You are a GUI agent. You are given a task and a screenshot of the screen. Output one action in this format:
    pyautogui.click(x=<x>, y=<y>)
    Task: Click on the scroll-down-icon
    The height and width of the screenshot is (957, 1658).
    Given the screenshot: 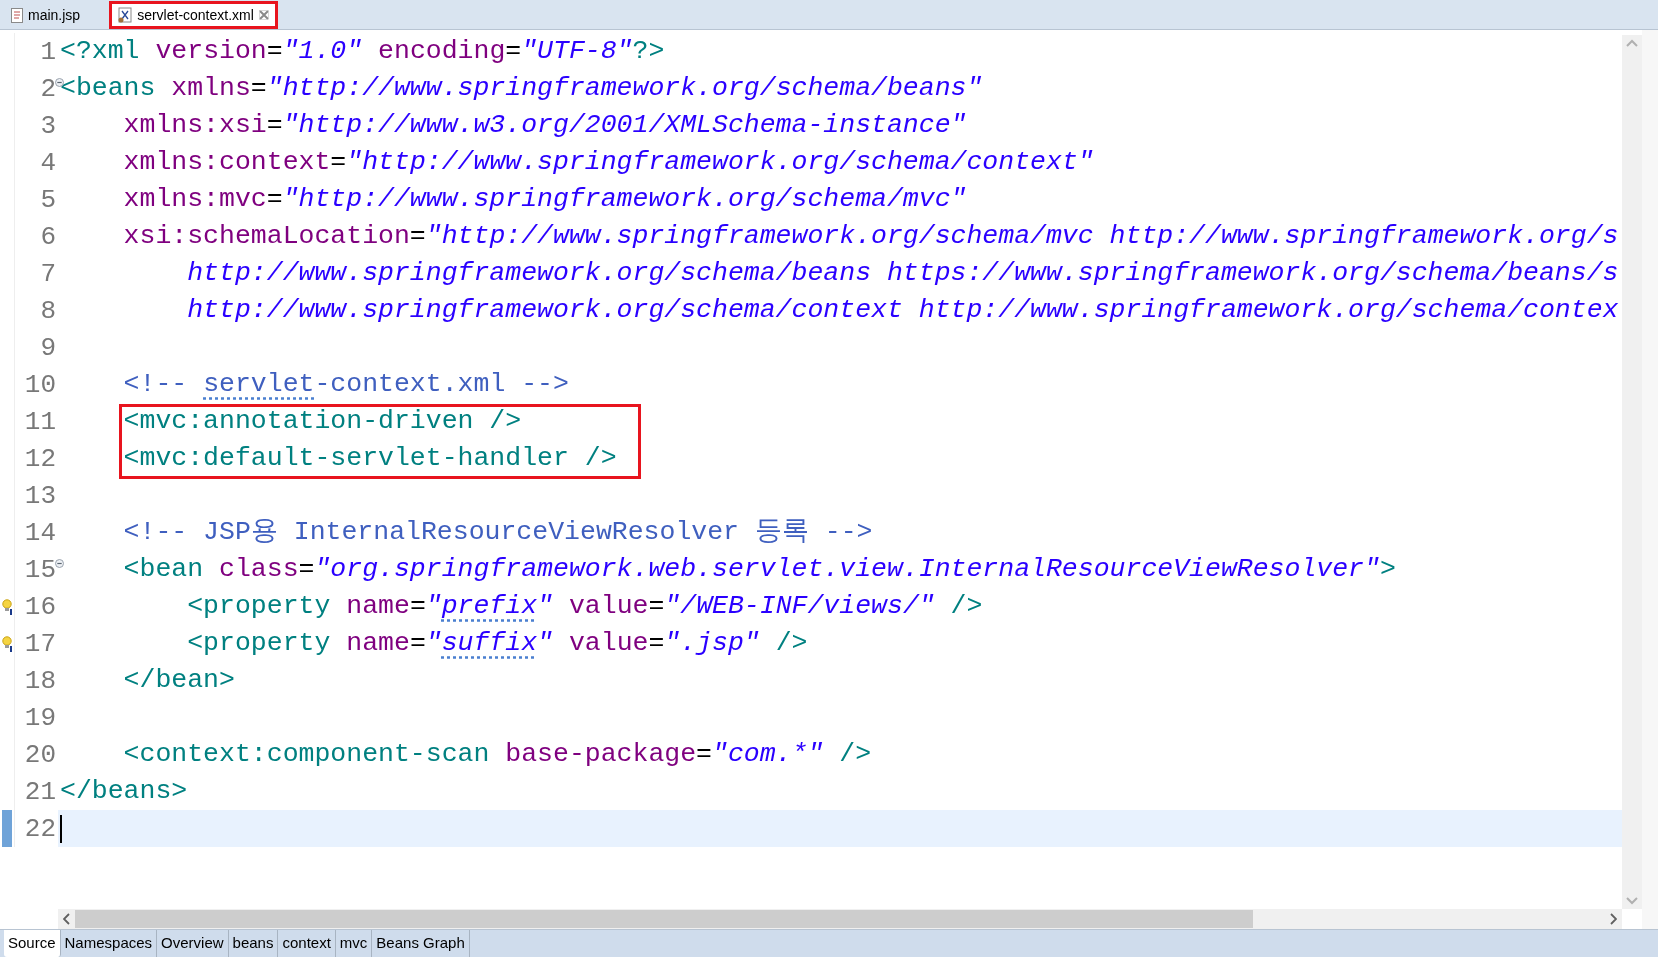 What is the action you would take?
    pyautogui.click(x=1632, y=901)
    